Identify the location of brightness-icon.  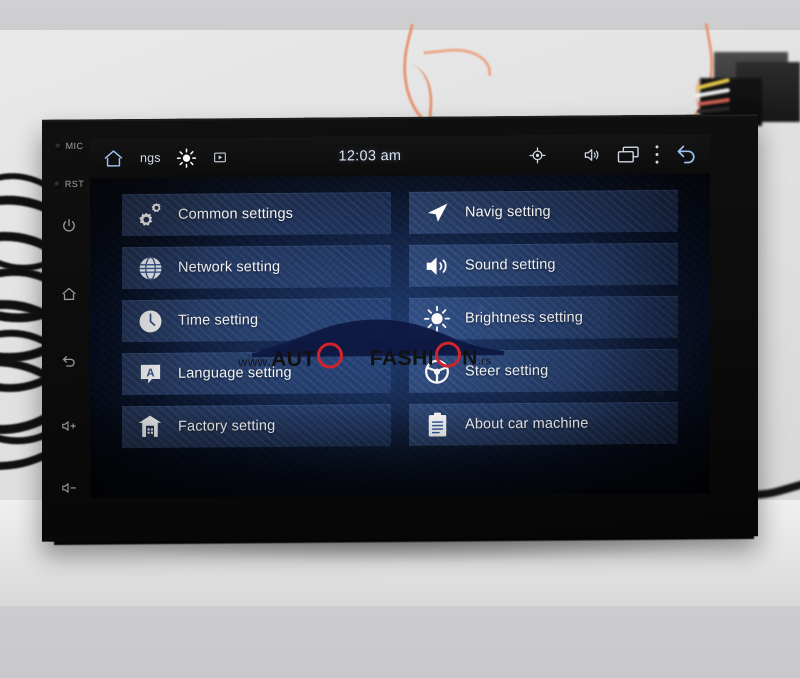
(186, 157).